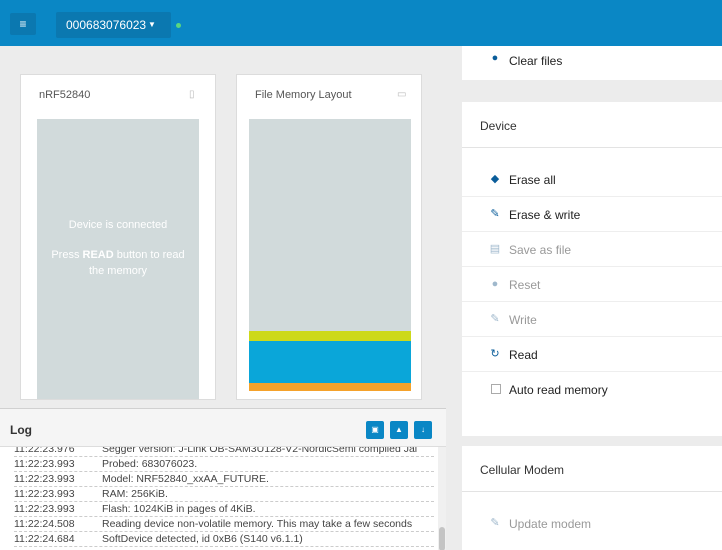 Image resolution: width=722 pixels, height=550 pixels. Describe the element at coordinates (303, 95) in the screenshot. I see `file-card-title: File Memory Layout` at that location.